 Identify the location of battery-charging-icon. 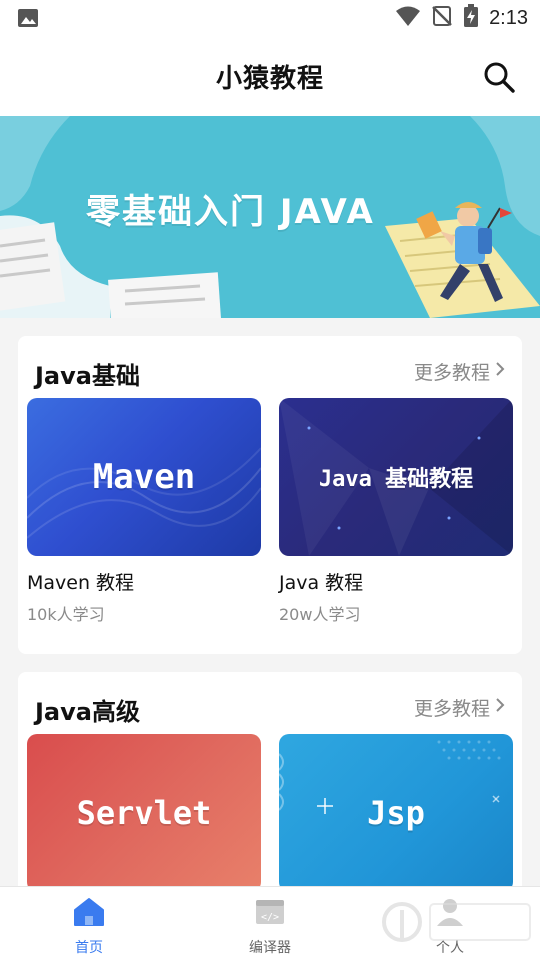
(471, 18).